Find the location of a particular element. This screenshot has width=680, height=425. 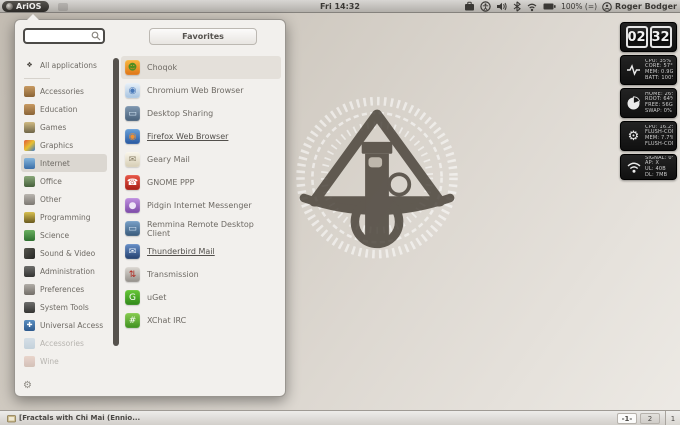

application-label: Remmina Remote Desktop Client is located at coordinates (200, 228).